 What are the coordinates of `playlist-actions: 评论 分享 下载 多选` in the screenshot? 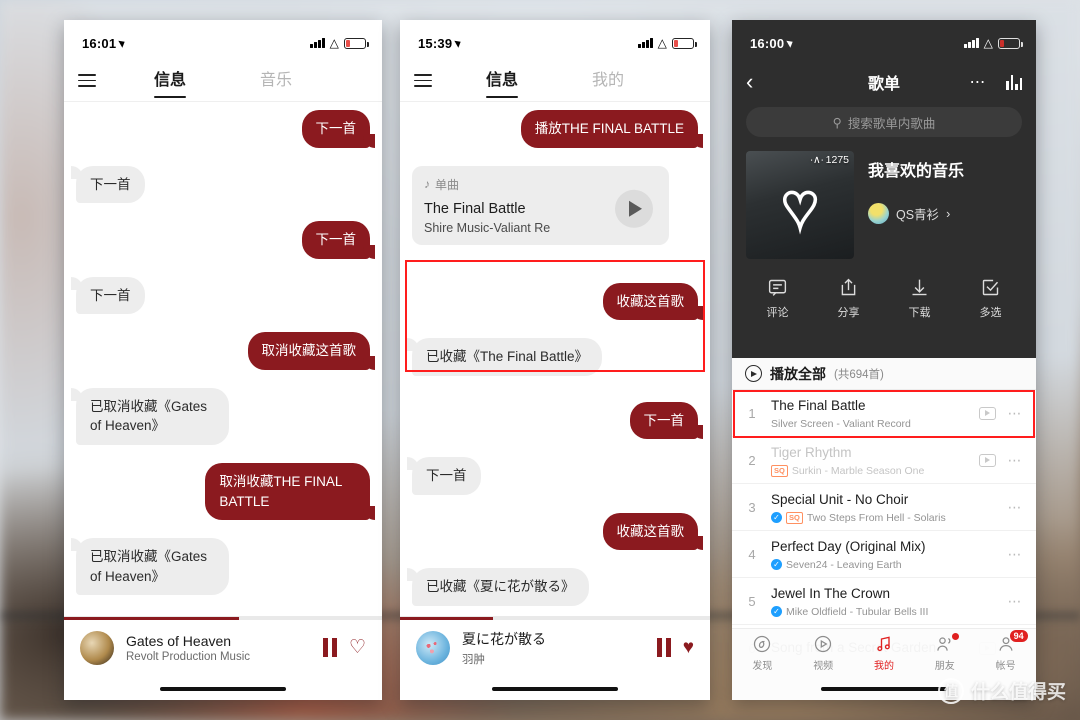 It's located at (884, 296).